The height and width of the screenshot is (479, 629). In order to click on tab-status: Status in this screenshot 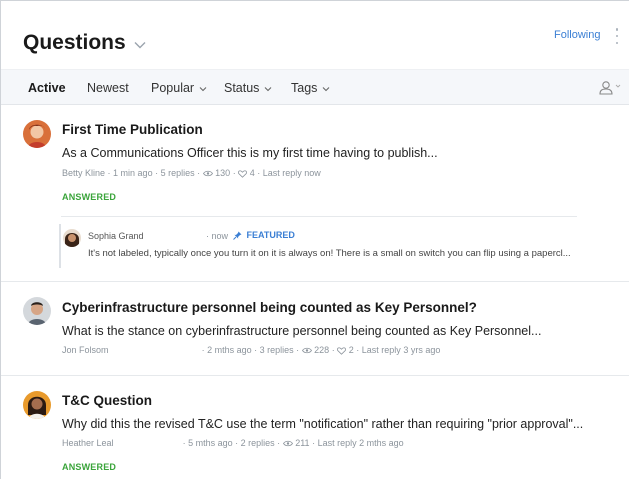, I will do `click(248, 88)`.